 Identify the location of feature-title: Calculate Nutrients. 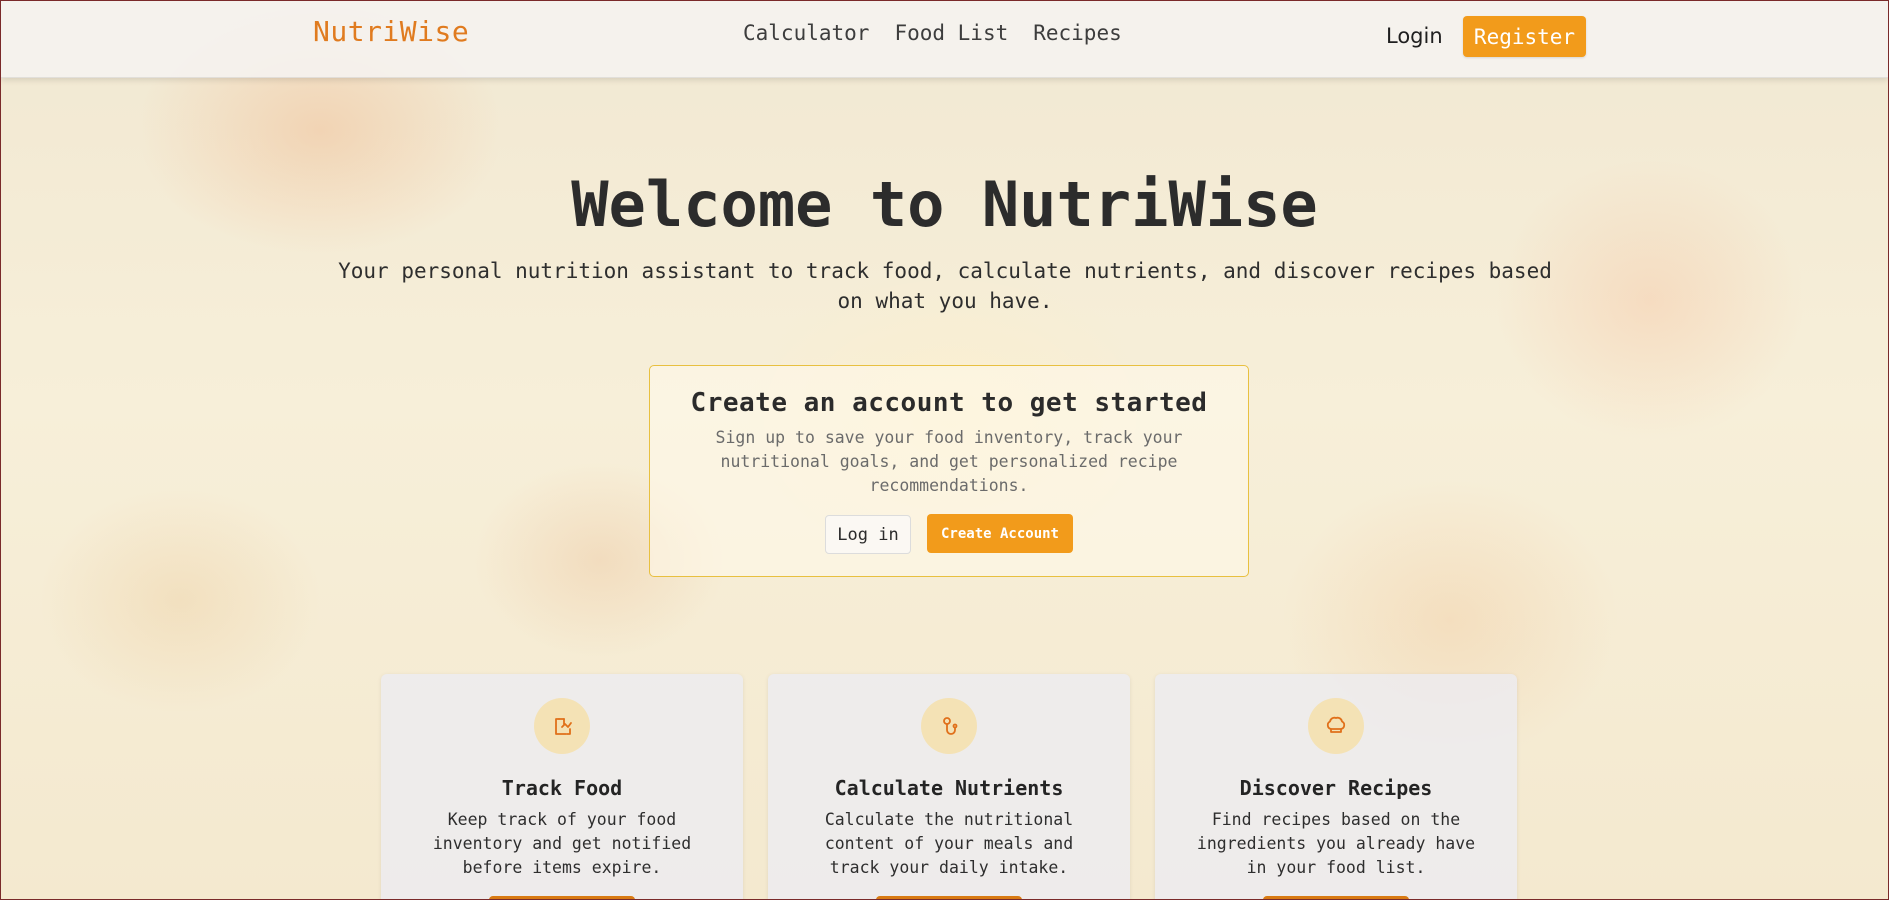
(949, 788).